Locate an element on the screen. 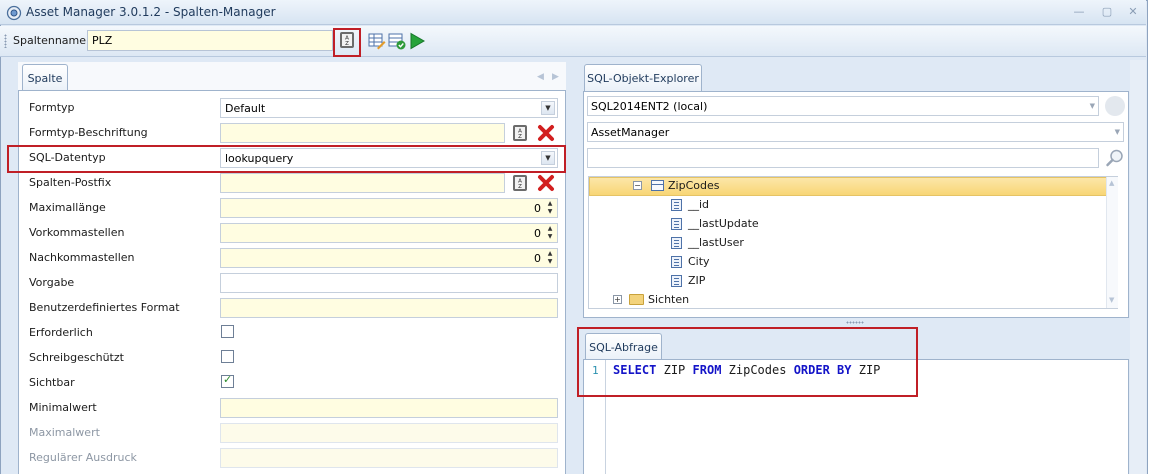 This screenshot has height=474, width=1152. prop-label-minimalwert: Minimalwert is located at coordinates (63, 407).